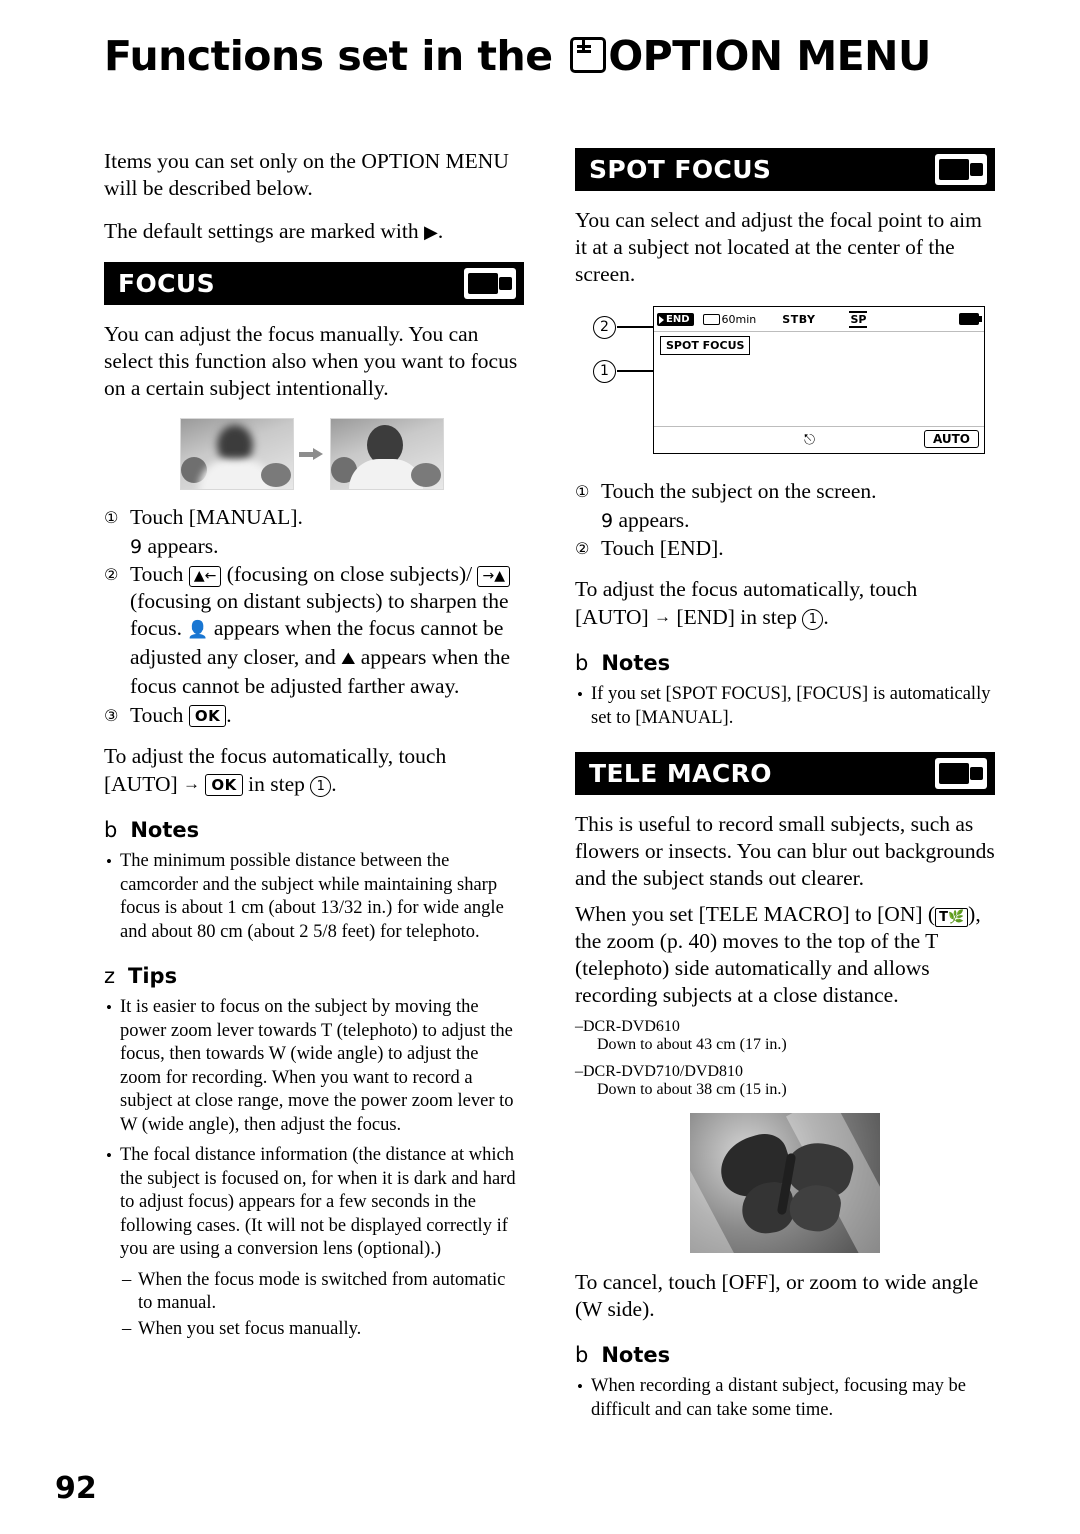 The image size is (1080, 1534). I want to click on section-title-tele-macro: TELE MACRO, so click(680, 773).